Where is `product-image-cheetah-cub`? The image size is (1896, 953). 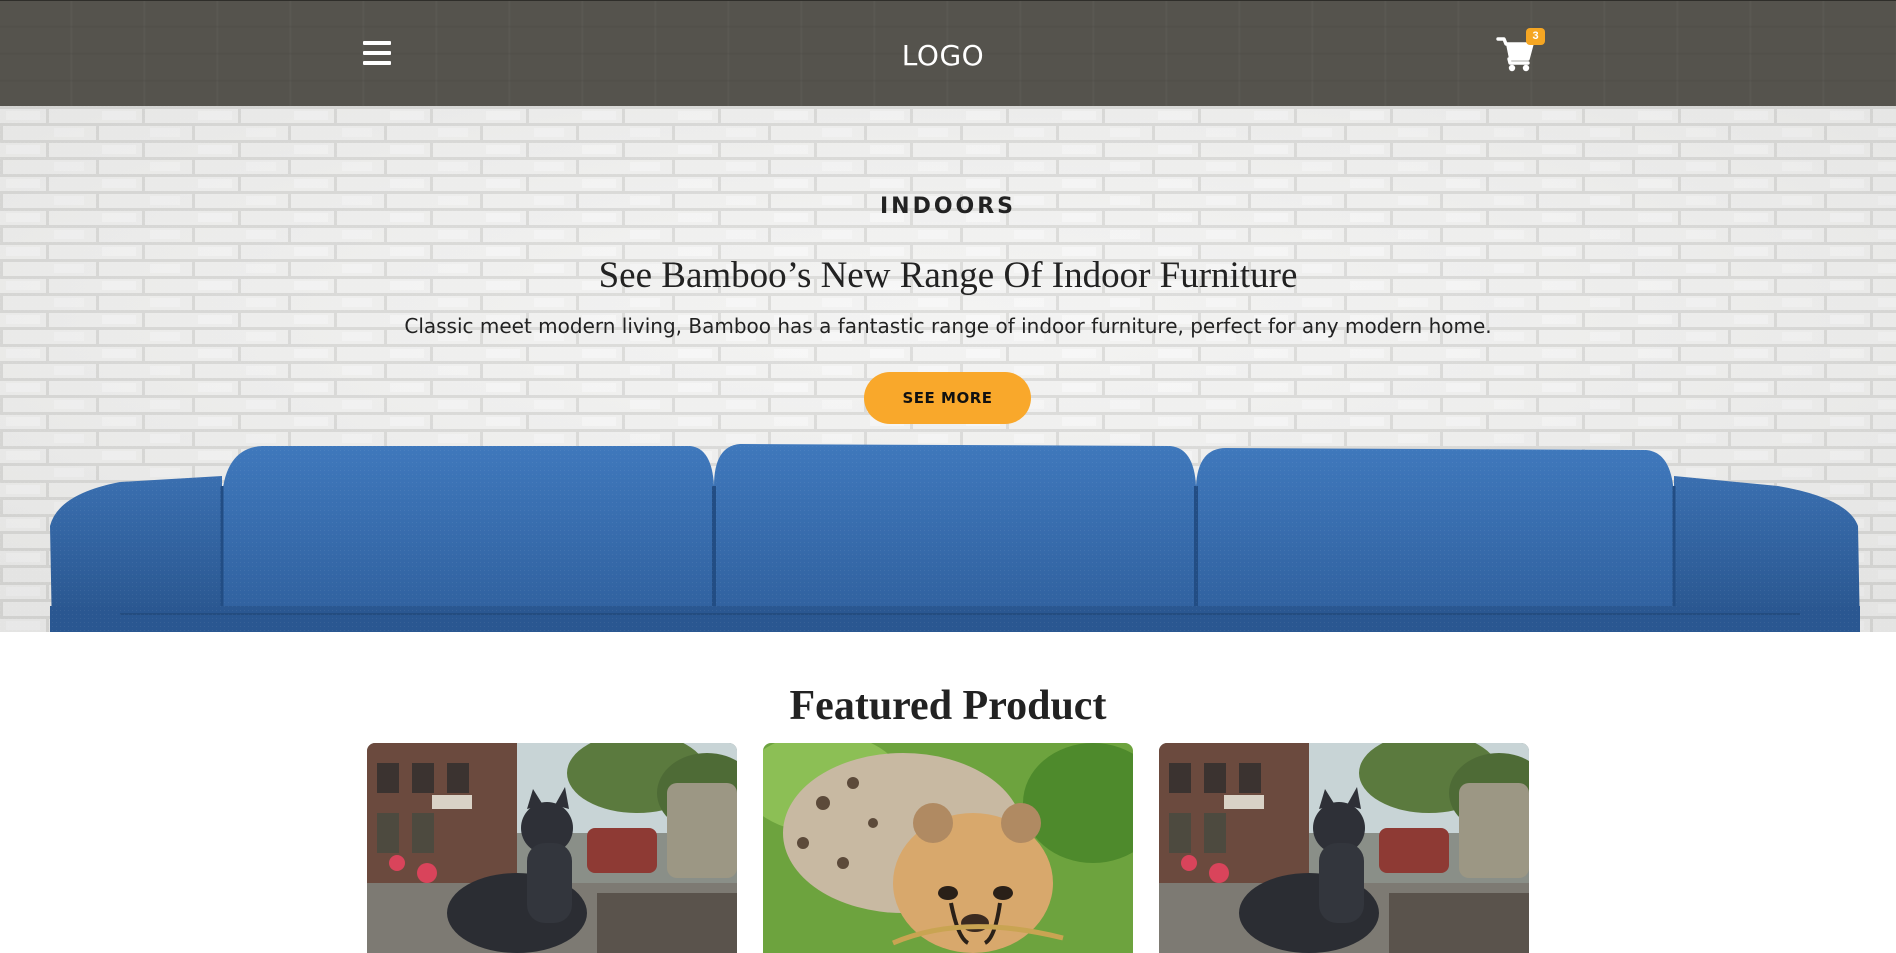 product-image-cheetah-cub is located at coordinates (948, 848).